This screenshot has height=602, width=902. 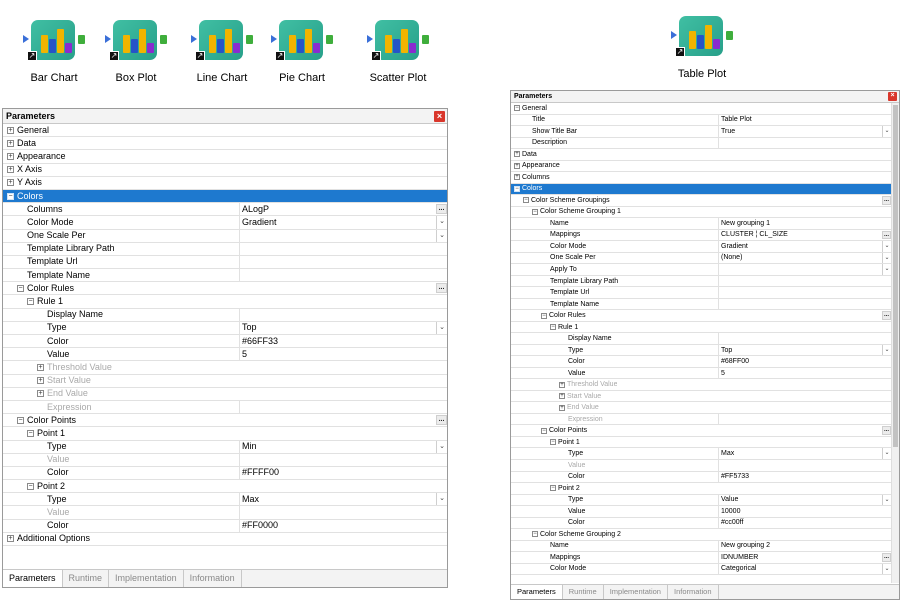 I want to click on property-row: Color #FF0000, so click(x=225, y=526).